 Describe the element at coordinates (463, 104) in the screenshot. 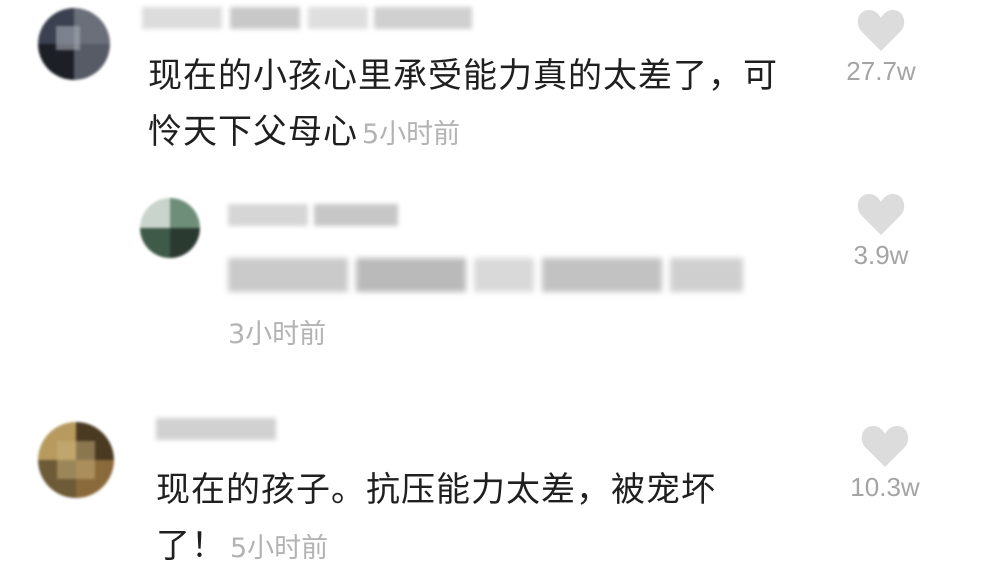

I see `comment-body: 现在的小孩心里承受能力真的太差了，可怜天下父母心` at that location.